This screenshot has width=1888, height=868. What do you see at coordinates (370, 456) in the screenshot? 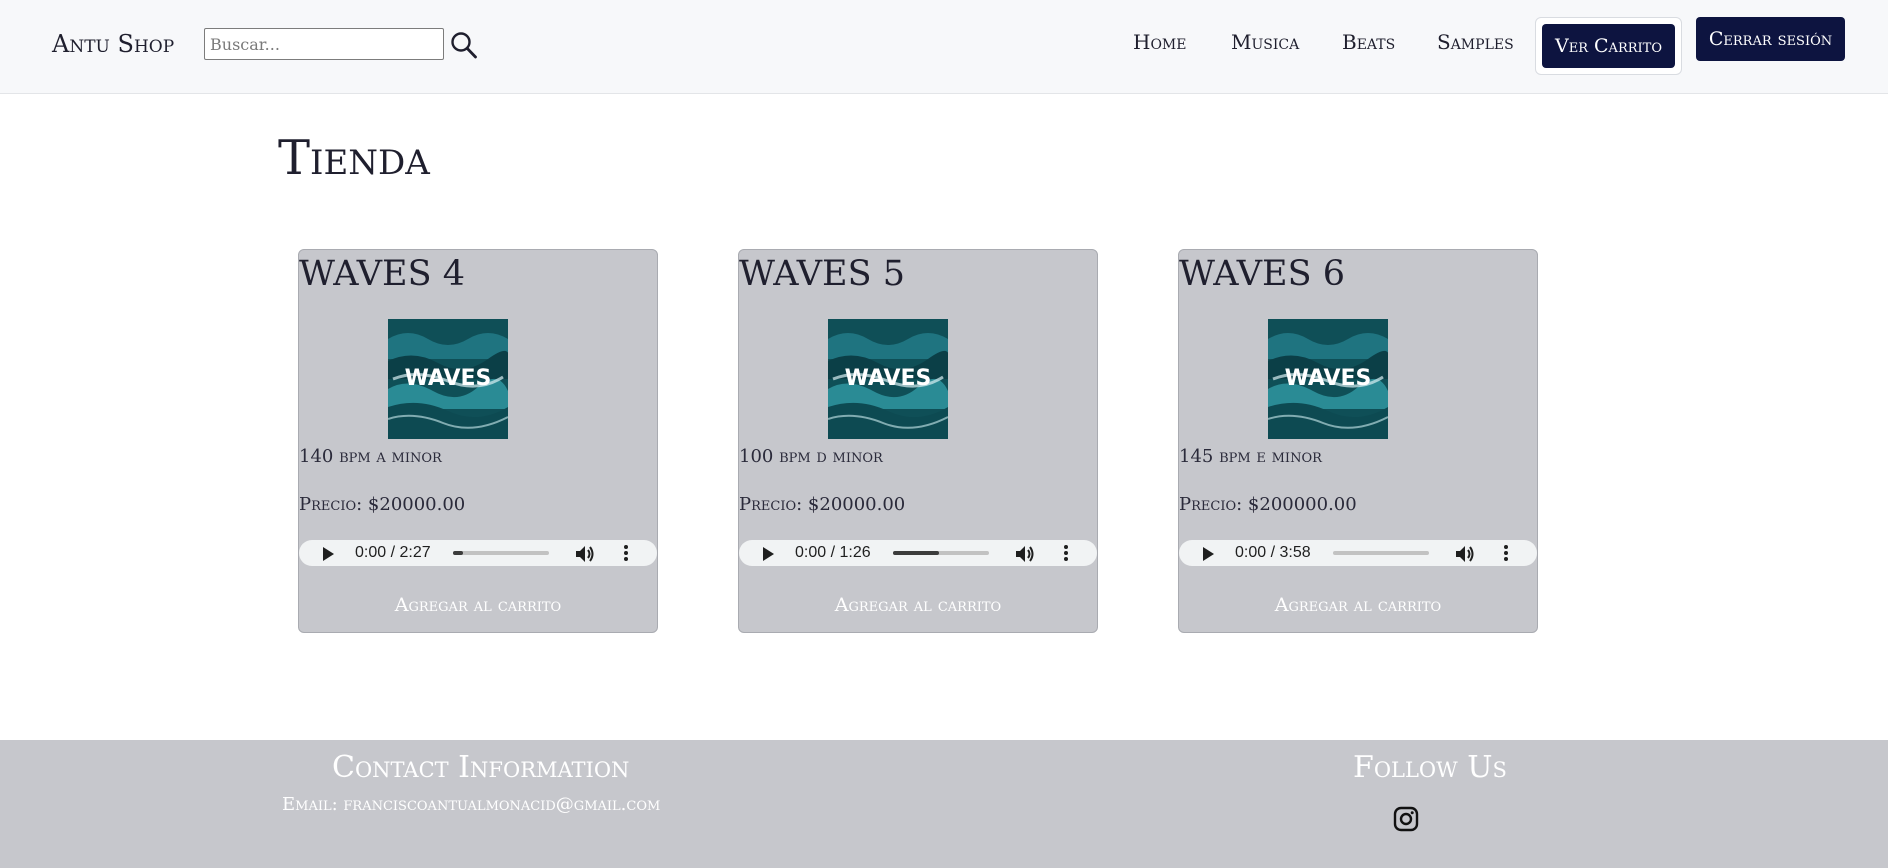
I see `product-details: 140 bpm a minor` at bounding box center [370, 456].